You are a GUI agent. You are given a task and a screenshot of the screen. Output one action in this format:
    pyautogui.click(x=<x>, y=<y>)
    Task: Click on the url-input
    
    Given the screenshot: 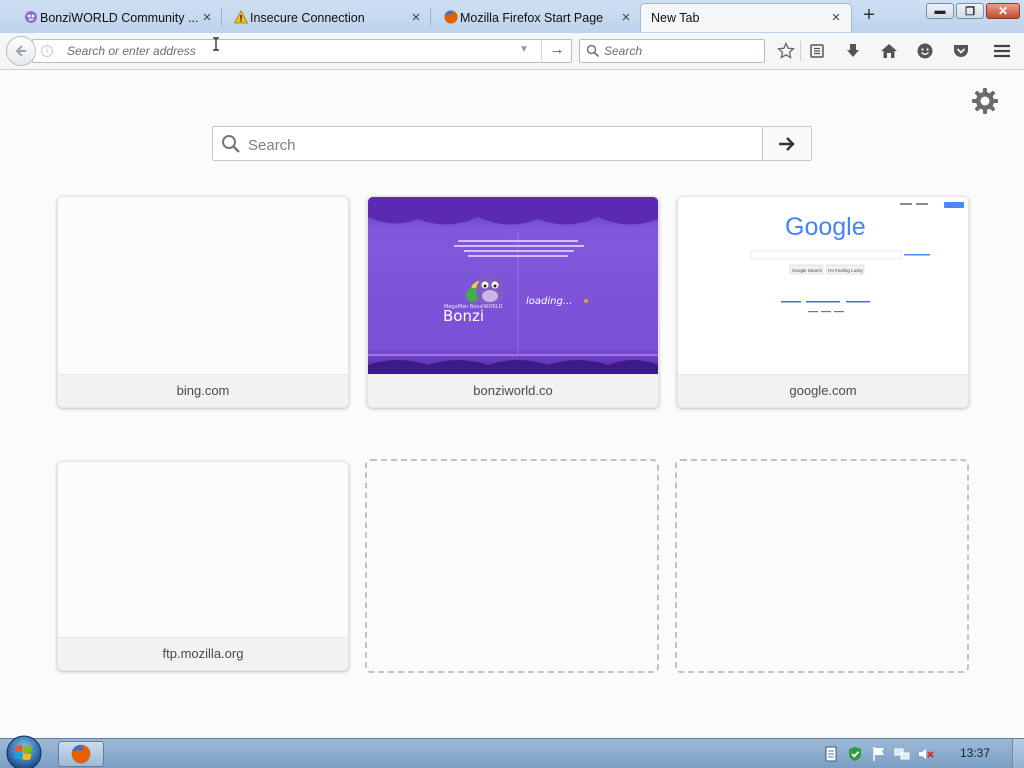 What is the action you would take?
    pyautogui.click(x=287, y=51)
    